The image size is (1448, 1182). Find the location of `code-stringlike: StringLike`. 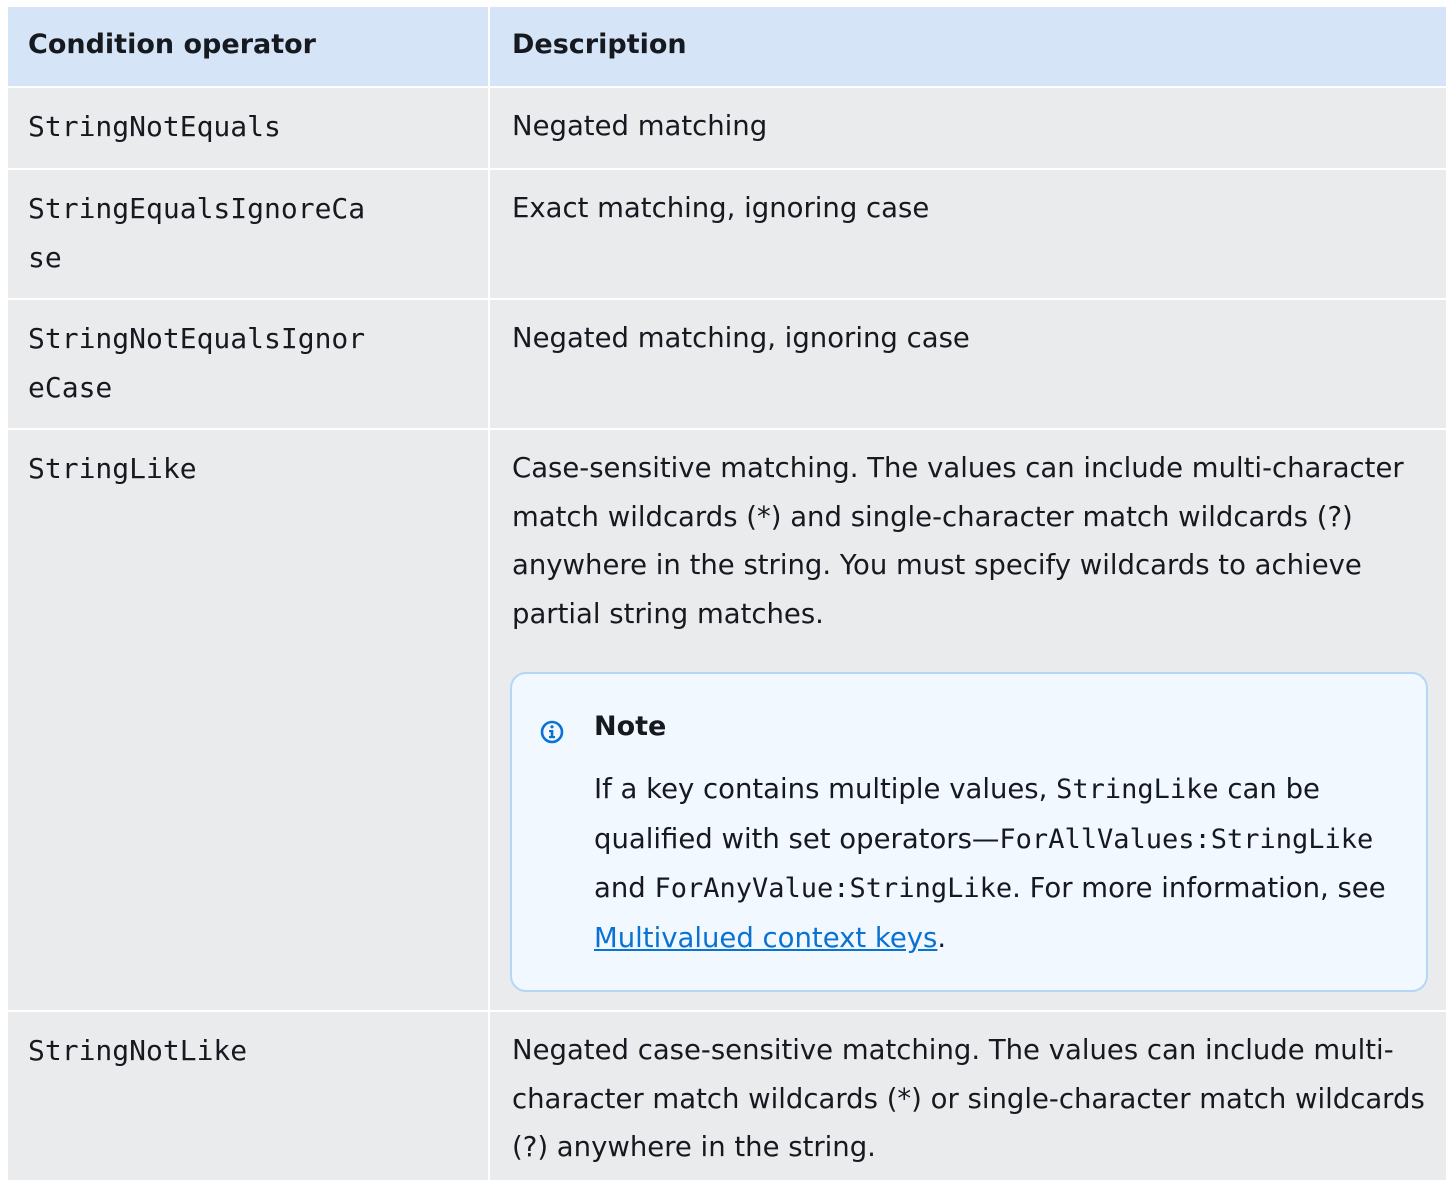

code-stringlike: StringLike is located at coordinates (1137, 789).